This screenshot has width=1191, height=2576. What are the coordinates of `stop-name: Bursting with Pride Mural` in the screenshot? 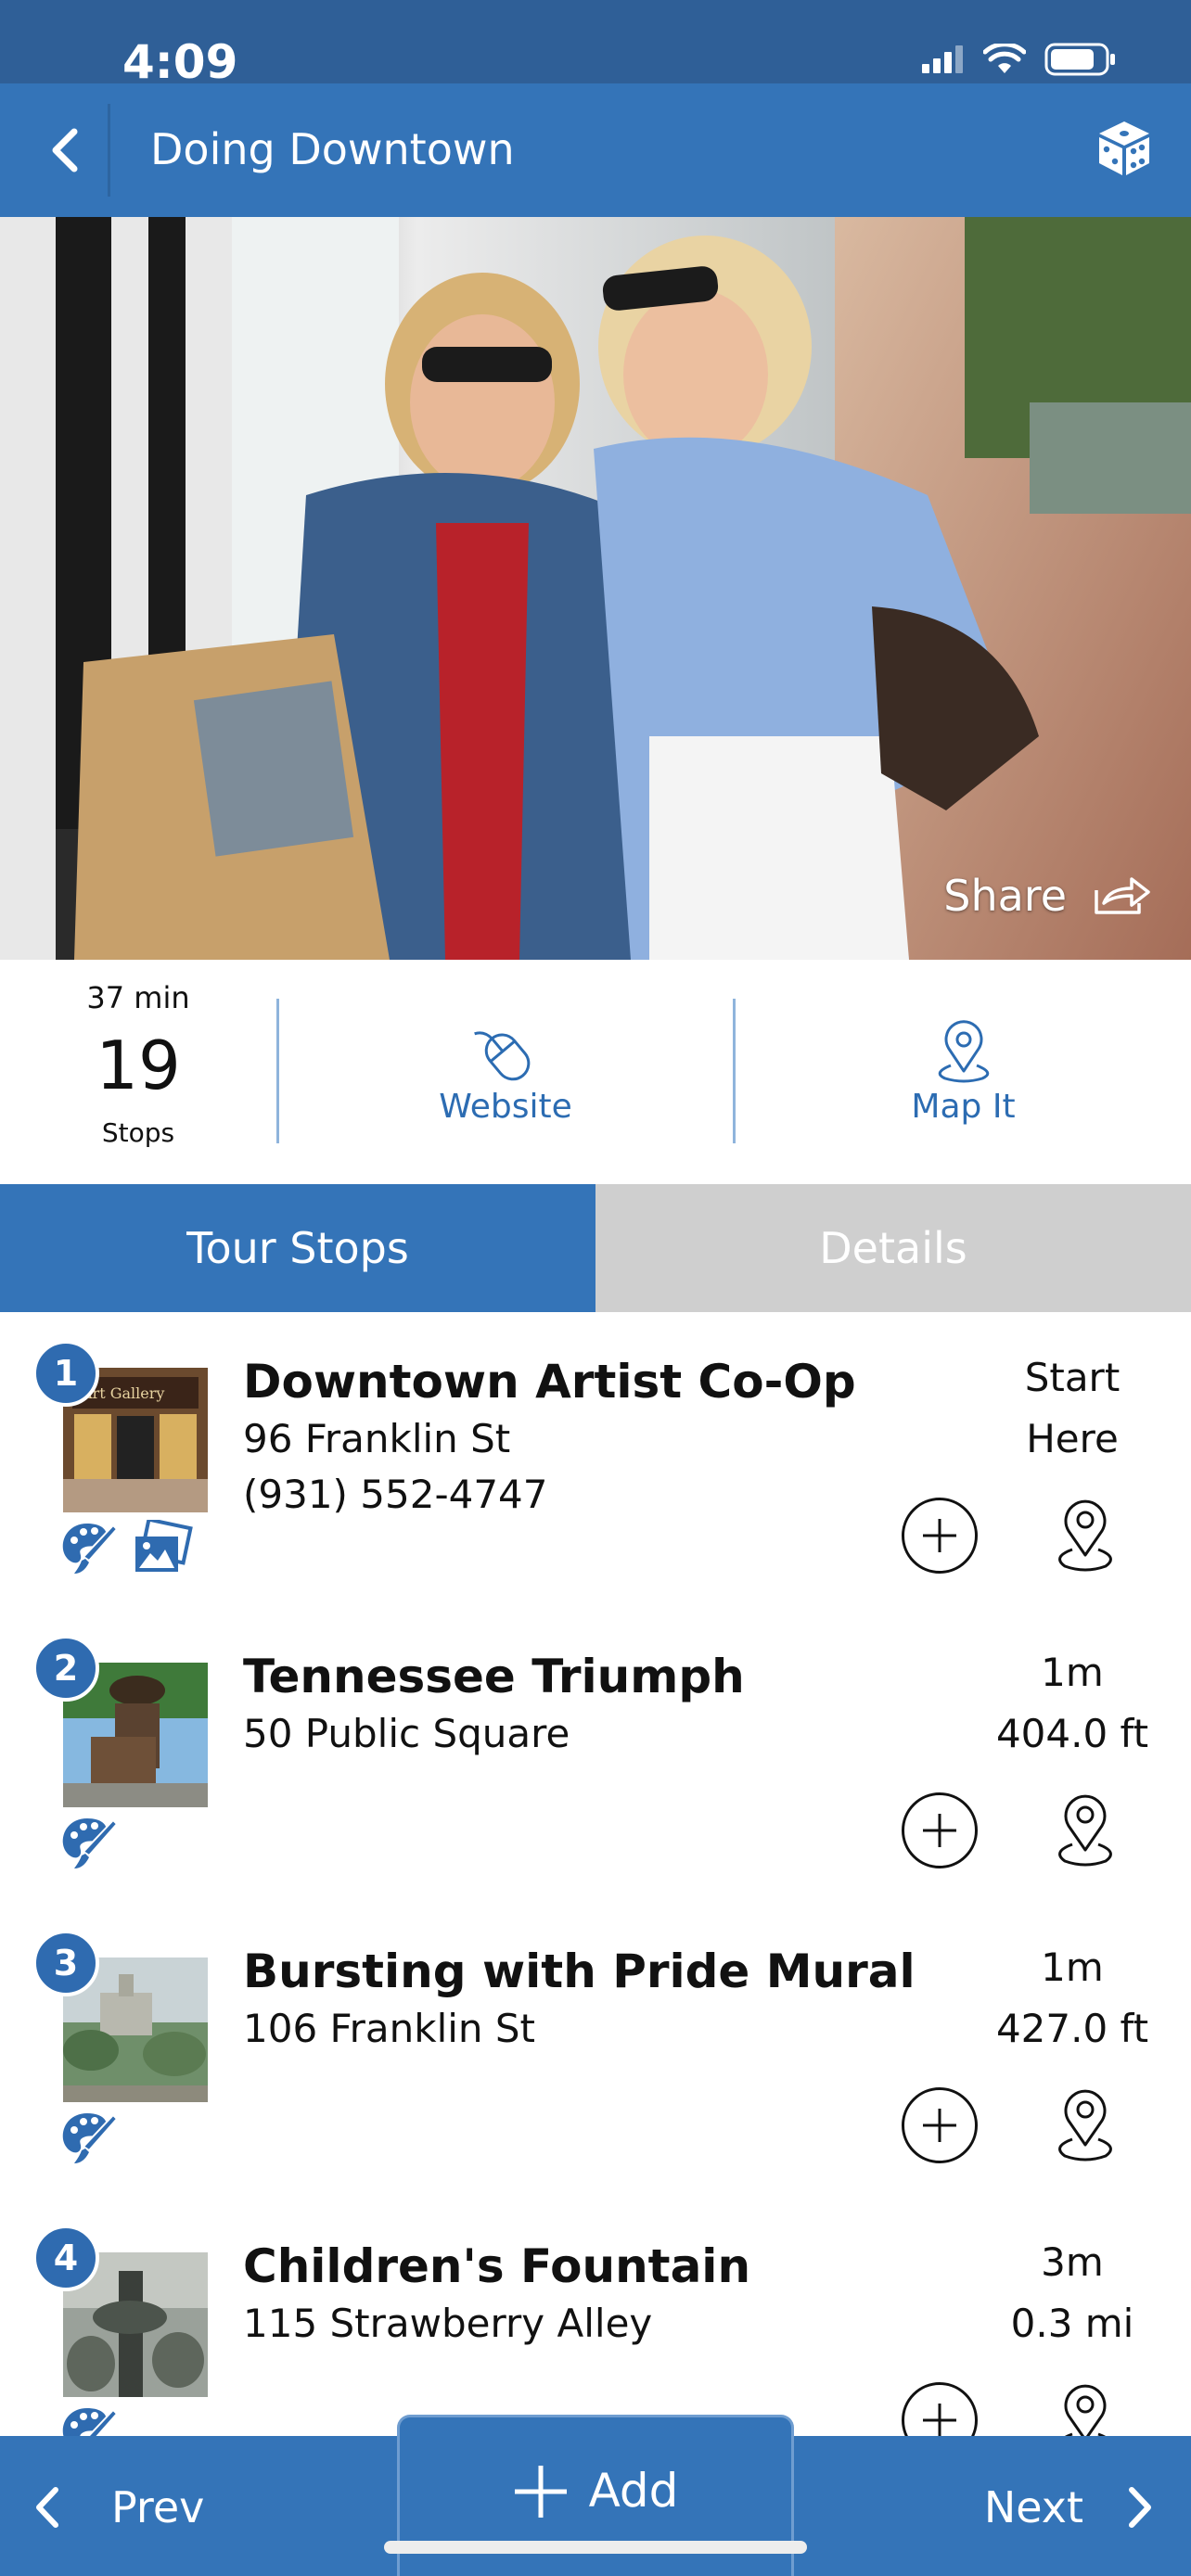 It's located at (579, 1971).